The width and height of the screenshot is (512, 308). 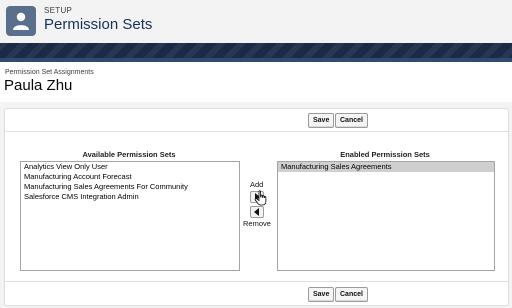 What do you see at coordinates (129, 154) in the screenshot?
I see `available-heading: Available Permission Sets` at bounding box center [129, 154].